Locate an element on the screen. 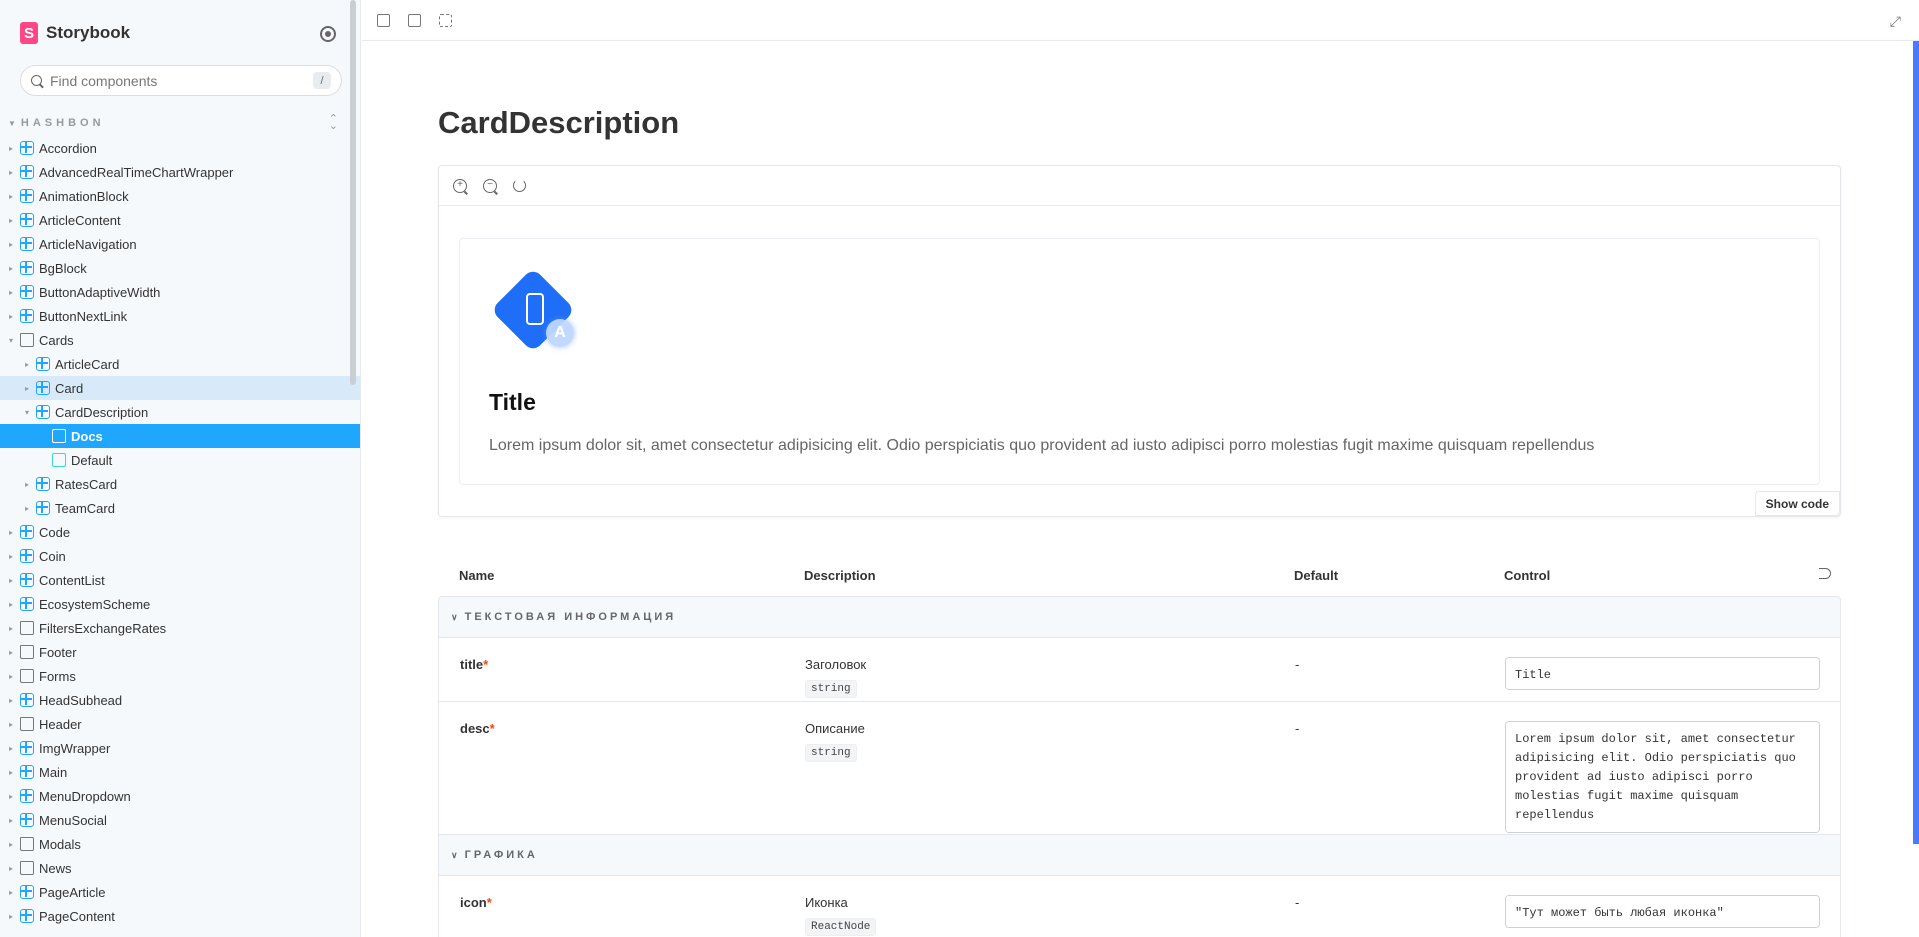 This screenshot has height=937, width=1919. sidebar-item-carddescription: ▾ CardDescription is located at coordinates (180, 412).